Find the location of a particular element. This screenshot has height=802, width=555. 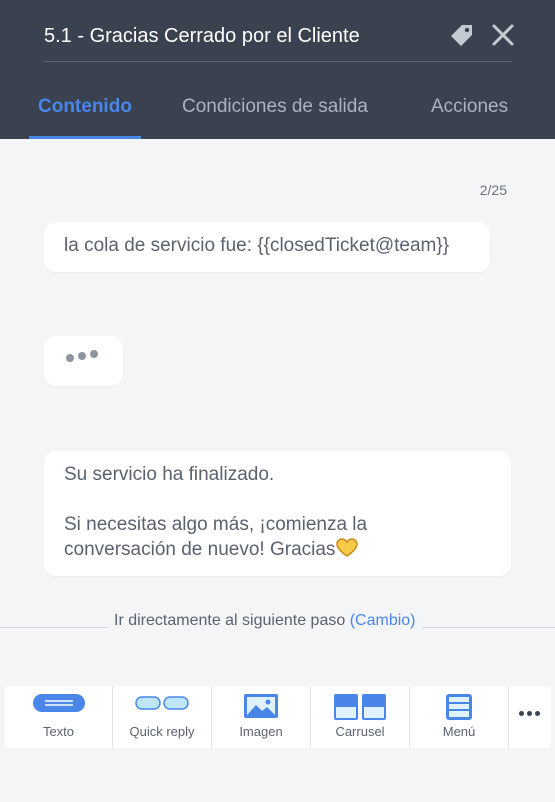

carousel-icon is located at coordinates (360, 709).